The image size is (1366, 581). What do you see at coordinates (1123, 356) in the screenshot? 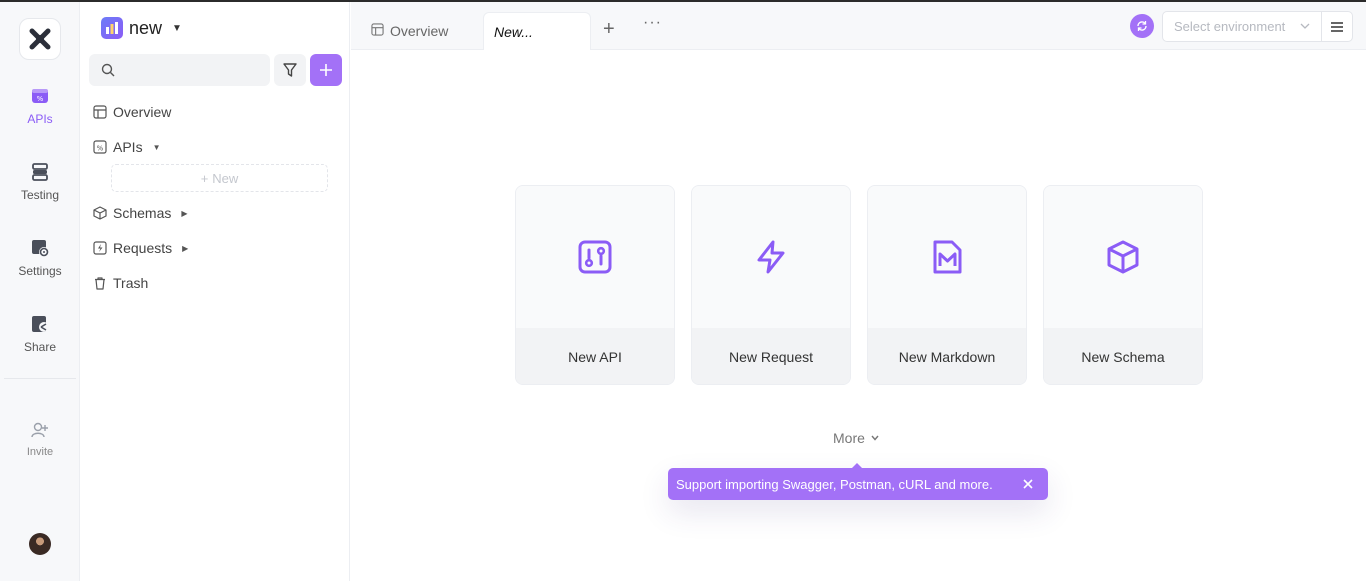
I see `card-label: New Schema` at bounding box center [1123, 356].